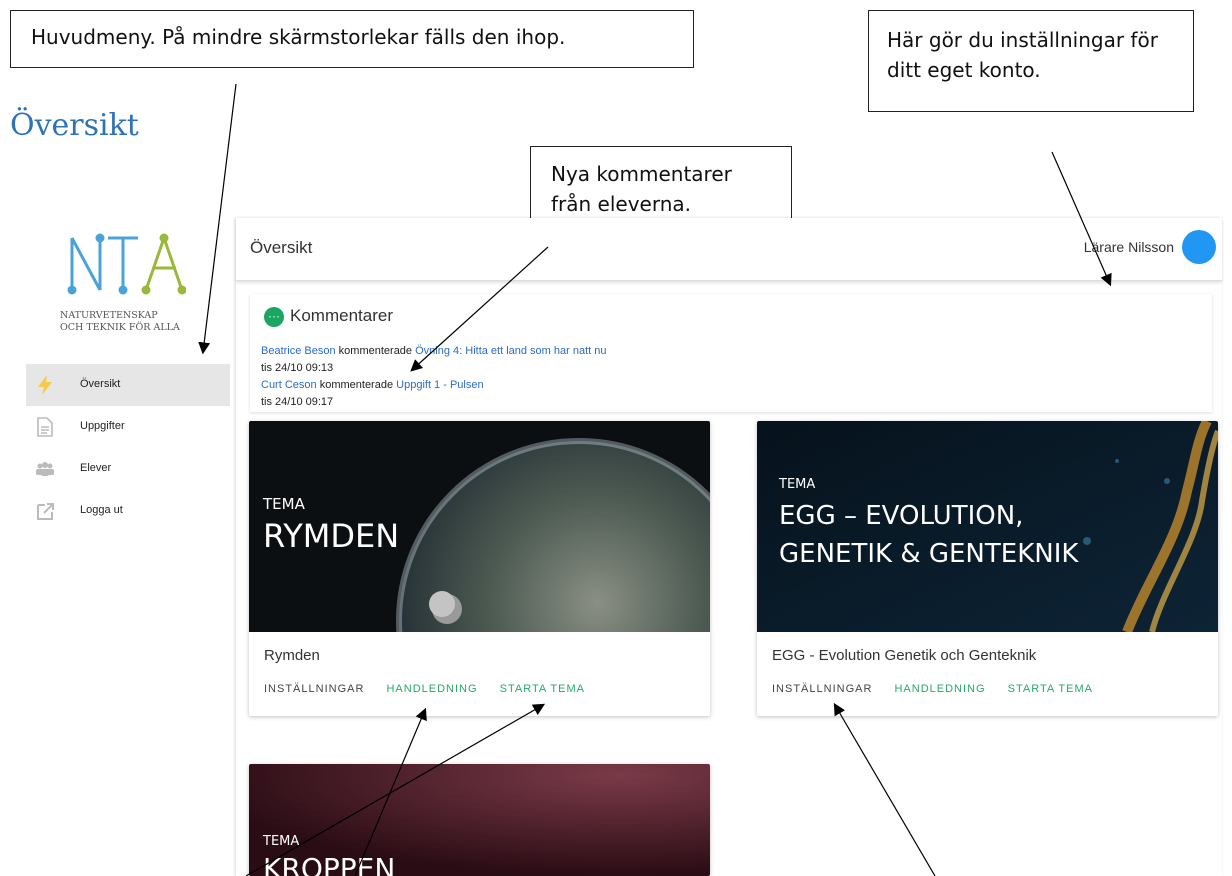 The width and height of the screenshot is (1232, 876). What do you see at coordinates (120, 327) in the screenshot?
I see `logo-line-2: OCH TEKNIK FÖR ALLA` at bounding box center [120, 327].